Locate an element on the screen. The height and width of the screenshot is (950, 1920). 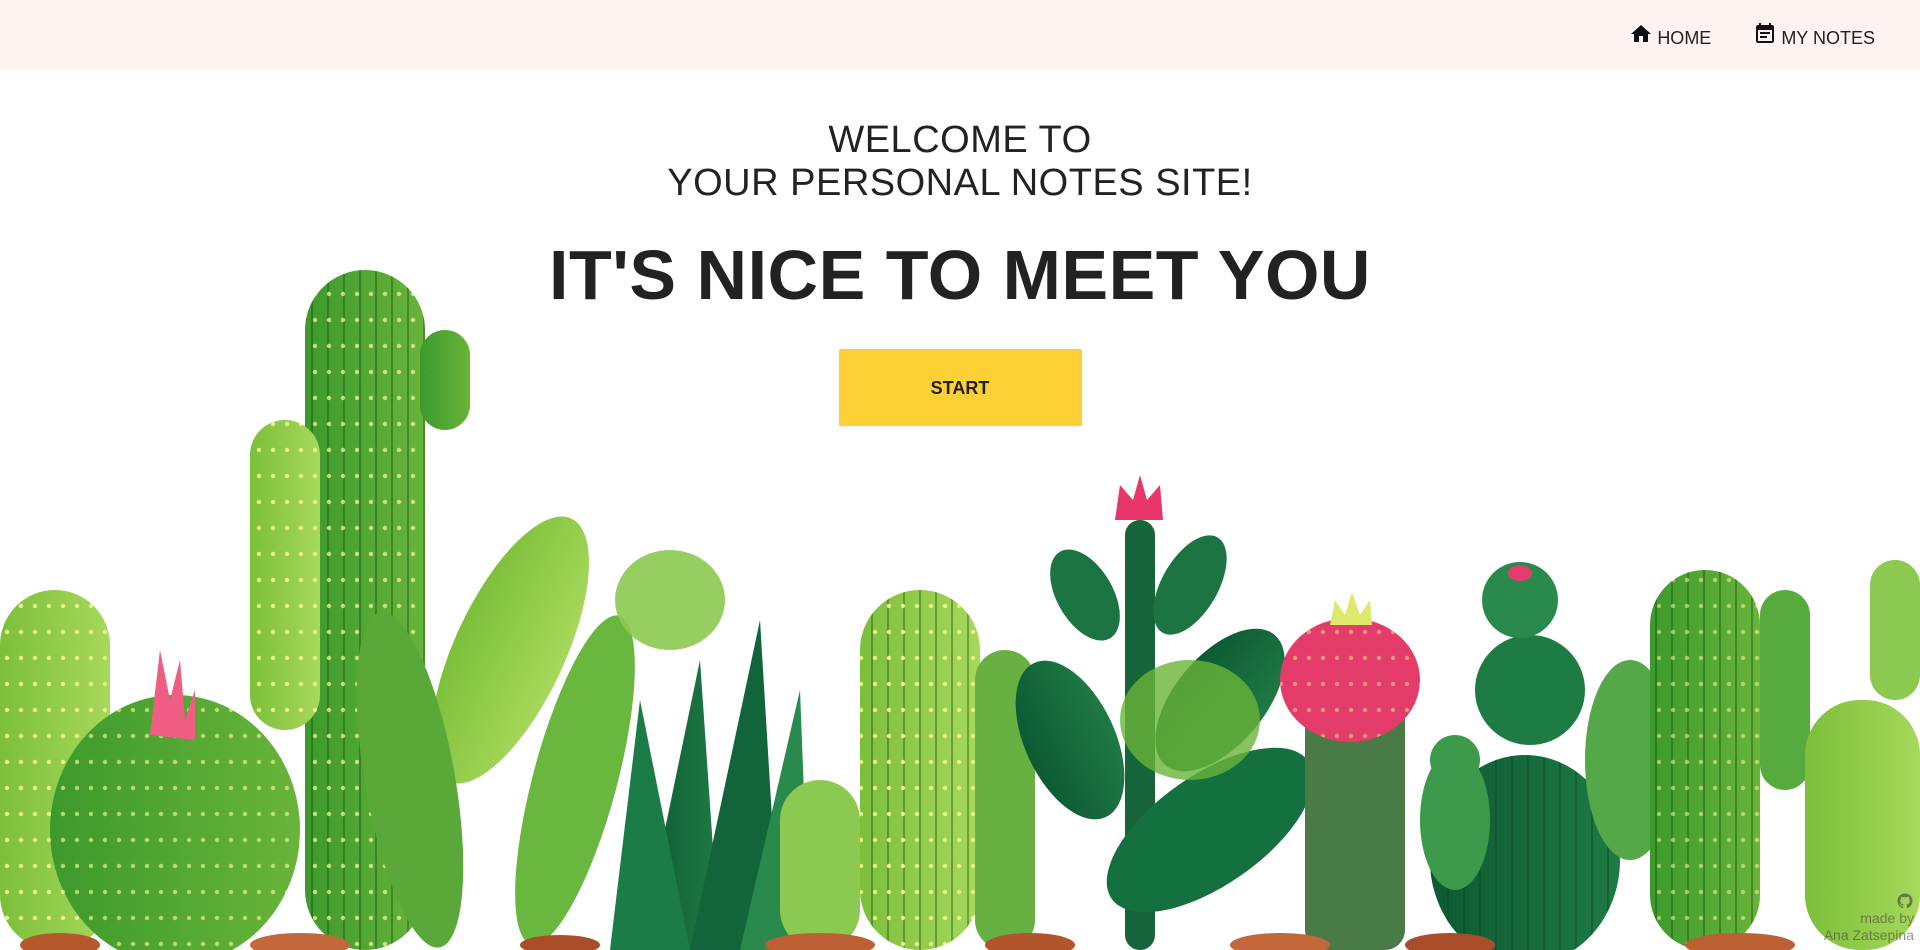
welcome-line-1: WELCOME TO is located at coordinates (960, 140).